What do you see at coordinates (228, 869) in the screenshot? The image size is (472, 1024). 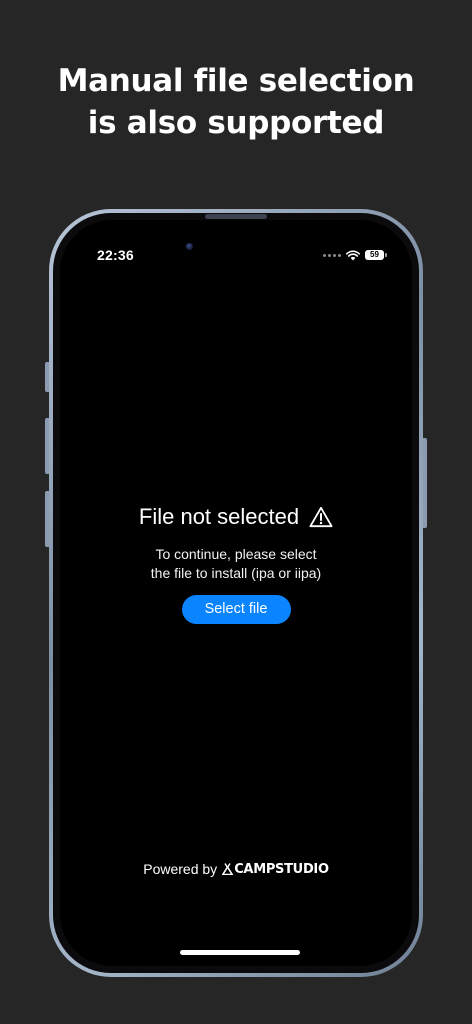 I see `tent-logo-icon` at bounding box center [228, 869].